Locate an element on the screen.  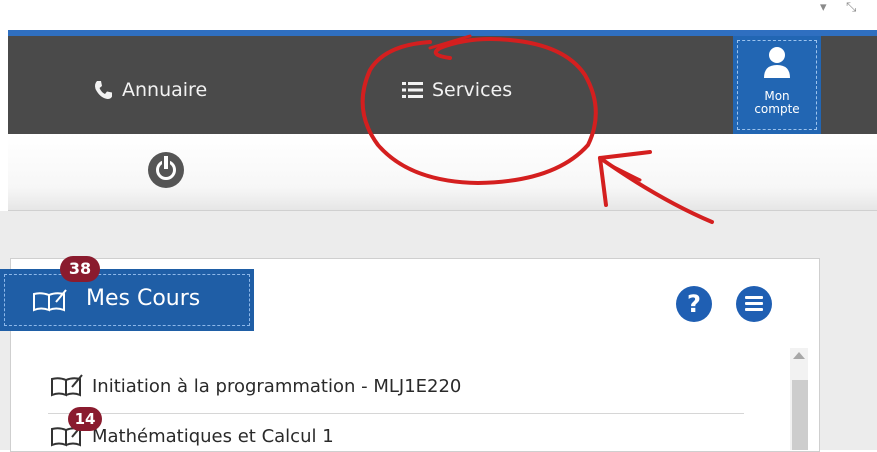
nav-item-services: Services is located at coordinates (457, 90).